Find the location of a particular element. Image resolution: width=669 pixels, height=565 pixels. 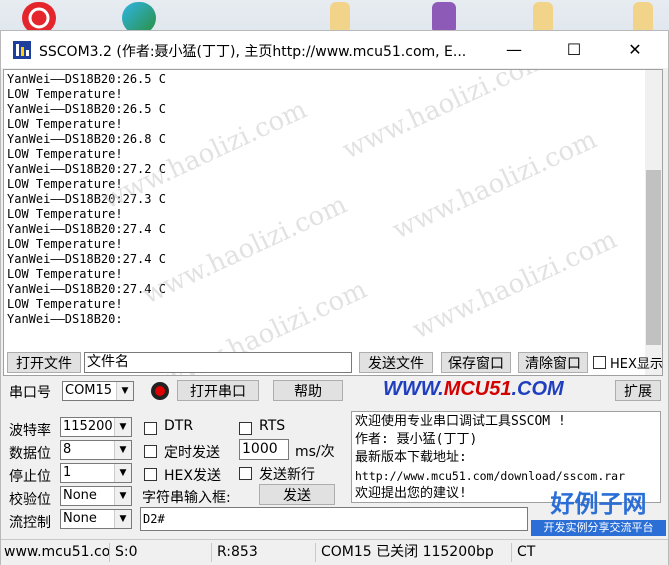

interval-input: 1000 is located at coordinates (264, 449).